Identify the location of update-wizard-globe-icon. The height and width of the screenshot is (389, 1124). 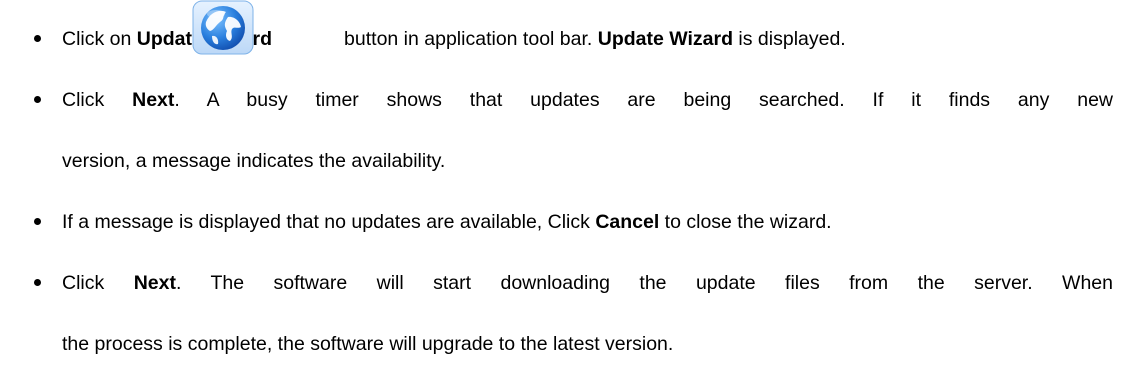
(223, 27).